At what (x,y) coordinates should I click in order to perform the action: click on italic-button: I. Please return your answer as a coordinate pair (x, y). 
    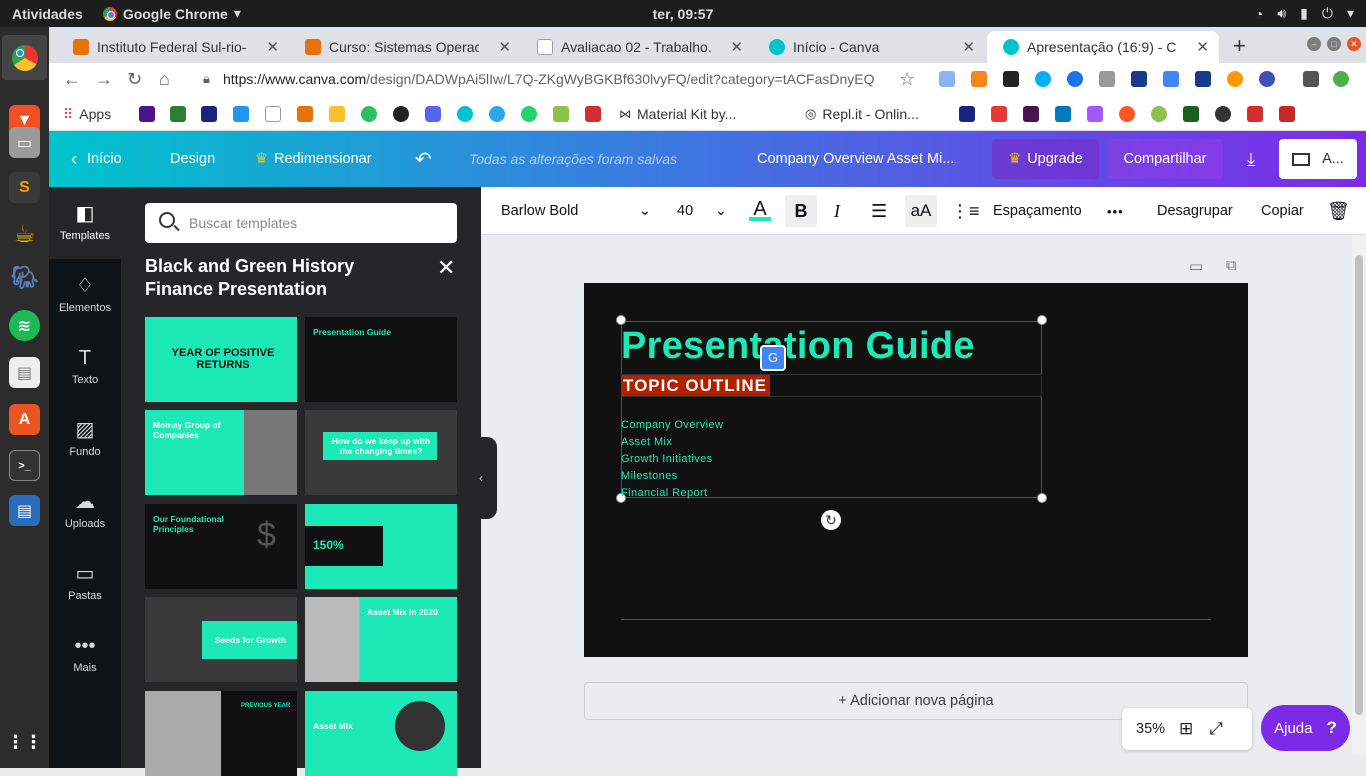
    Looking at the image, I should click on (837, 211).